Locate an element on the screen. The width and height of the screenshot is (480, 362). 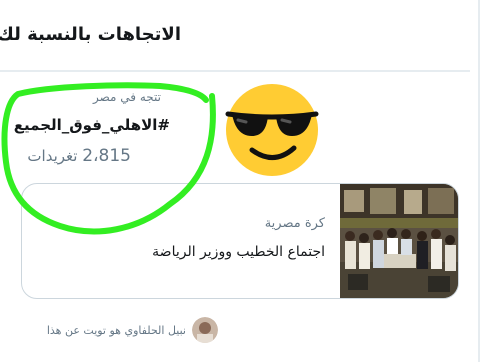
related-tweet-text: نبيل الحلفاوي هو تويت عن هذا is located at coordinates (116, 330).